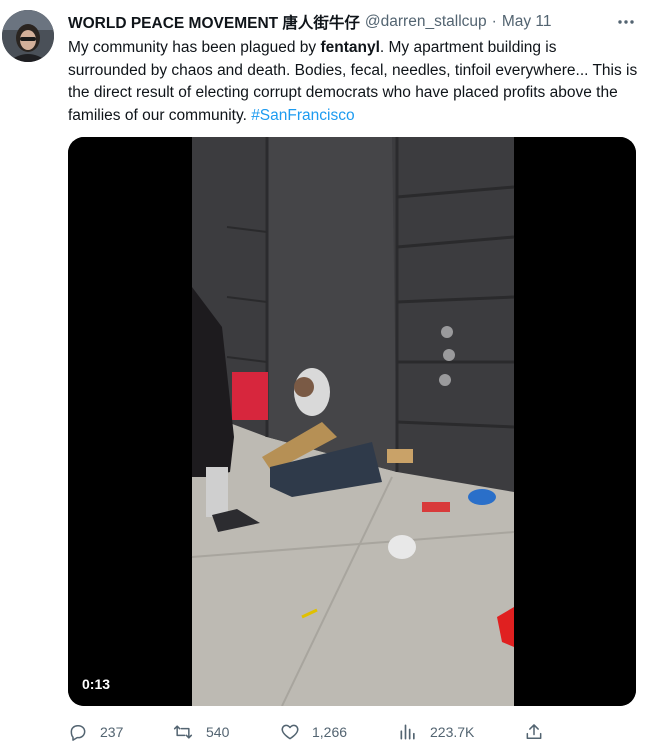  I want to click on share-icon, so click(534, 731).